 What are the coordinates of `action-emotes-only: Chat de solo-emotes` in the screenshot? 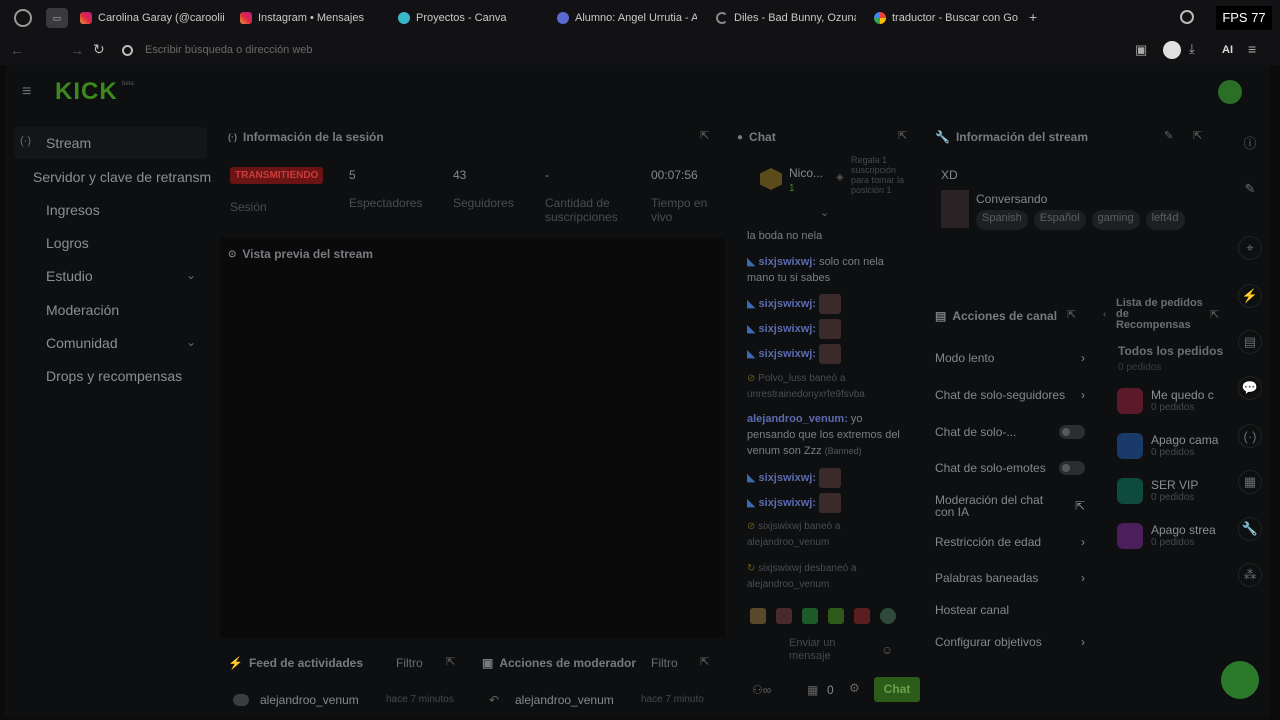 It's located at (1010, 468).